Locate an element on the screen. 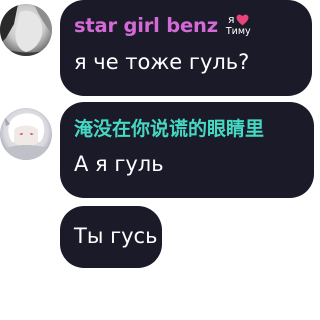 The height and width of the screenshot is (320, 320). sender-row: 淹没在你说谎的眼睛里 is located at coordinates (187, 127).